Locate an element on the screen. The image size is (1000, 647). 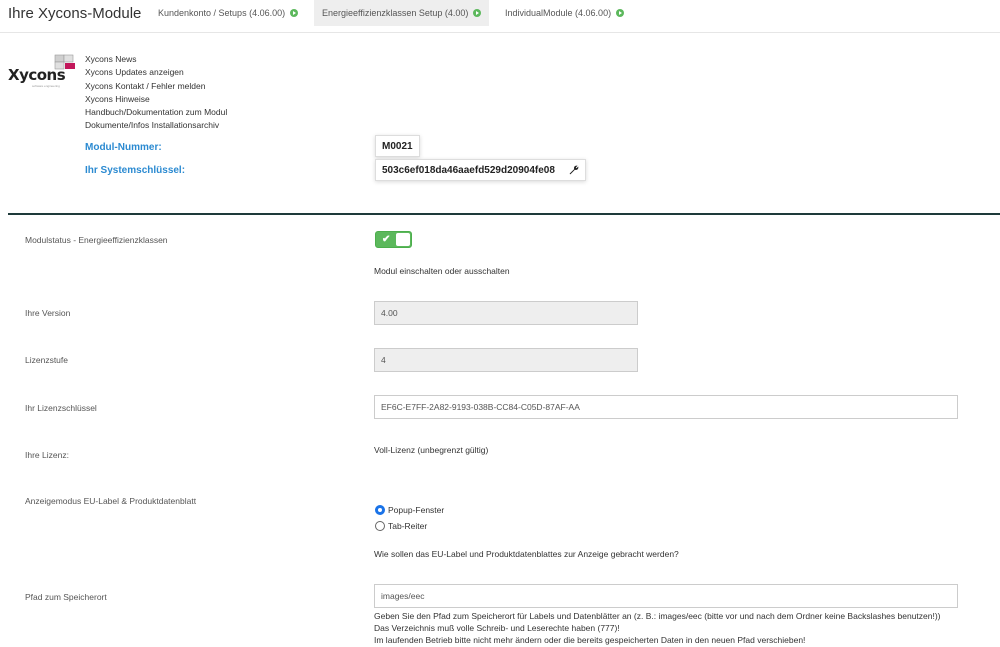
module-number-text: M0021 is located at coordinates (397, 146).